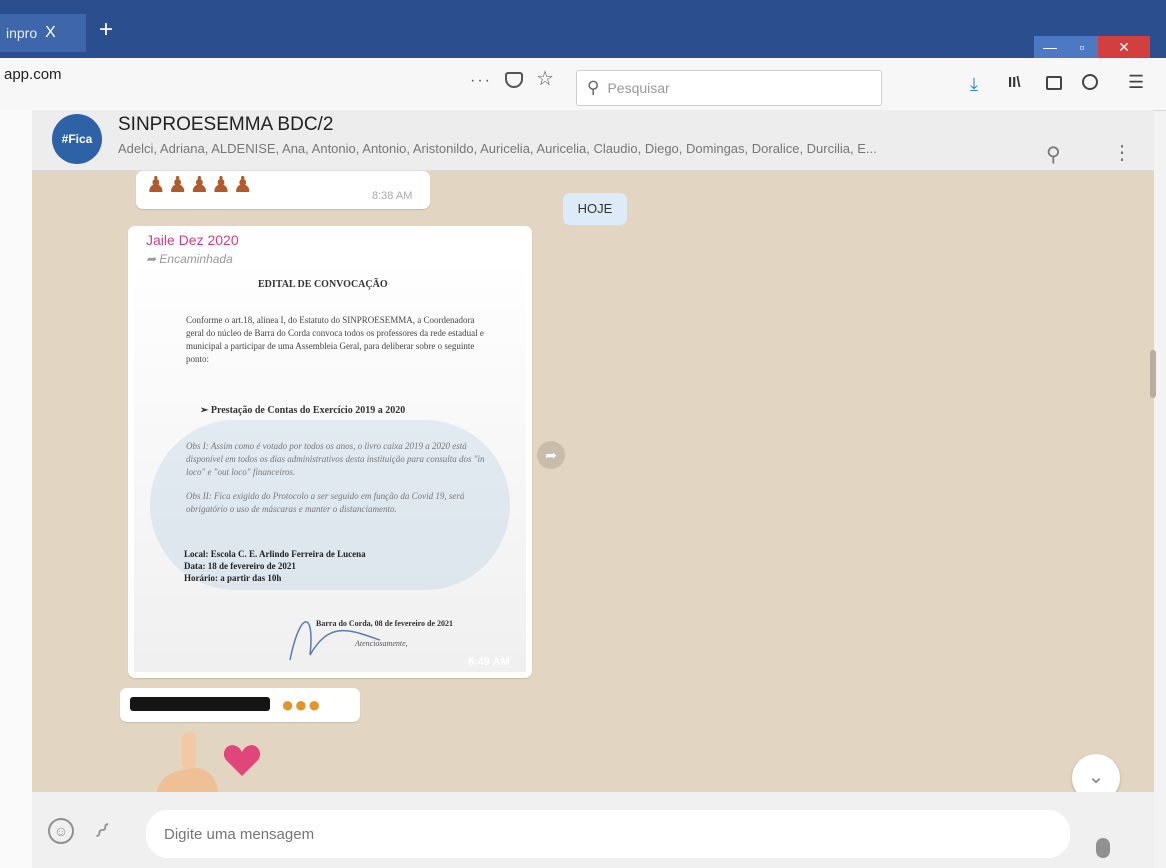  Describe the element at coordinates (489, 662) in the screenshot. I see `message-time: 8:49 AM` at that location.